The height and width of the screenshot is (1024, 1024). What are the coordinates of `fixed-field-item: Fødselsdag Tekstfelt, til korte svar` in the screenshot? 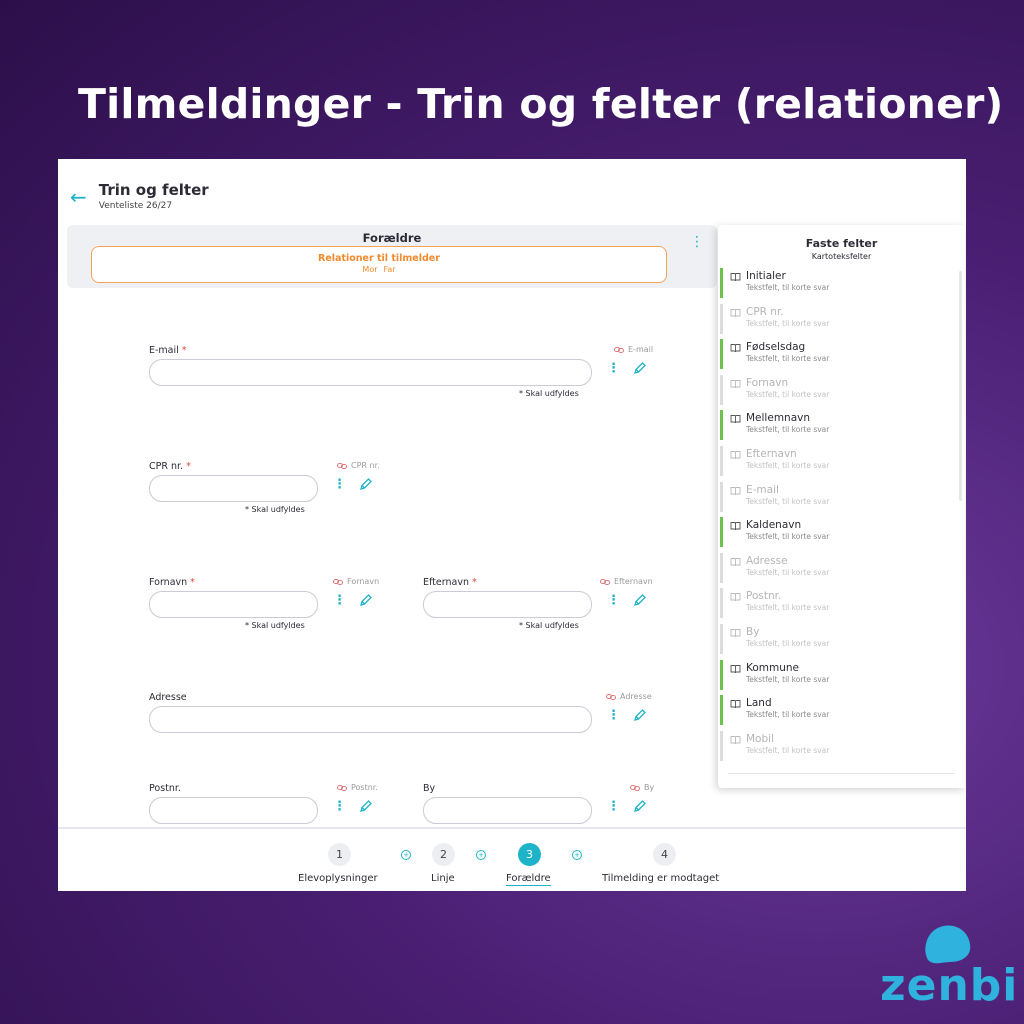 It's located at (837, 356).